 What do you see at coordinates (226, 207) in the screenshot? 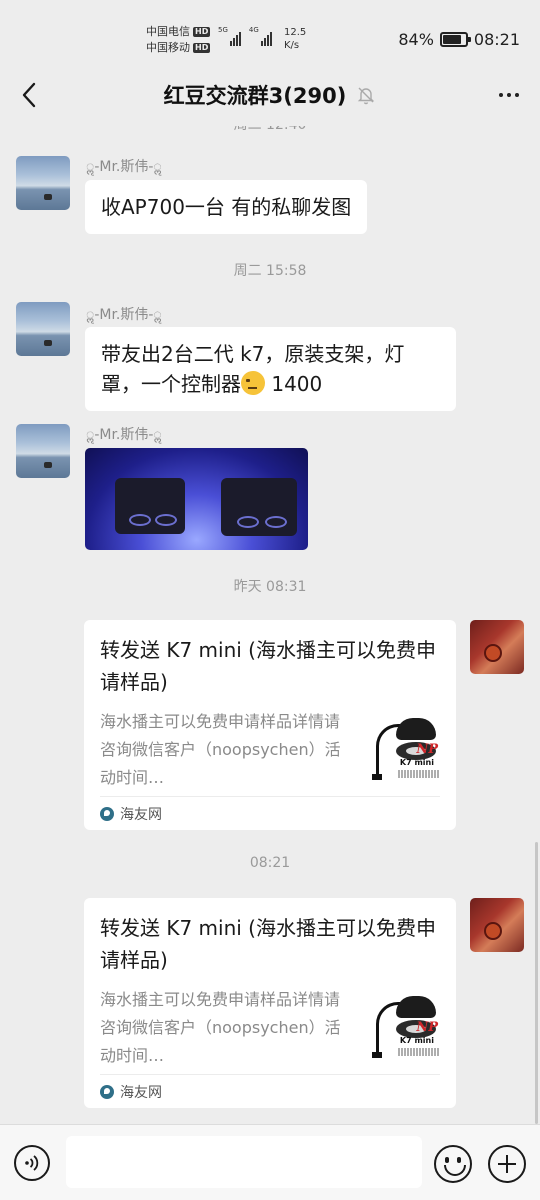
I see `message-bubble: 收AP700一台 有的私聊发图` at bounding box center [226, 207].